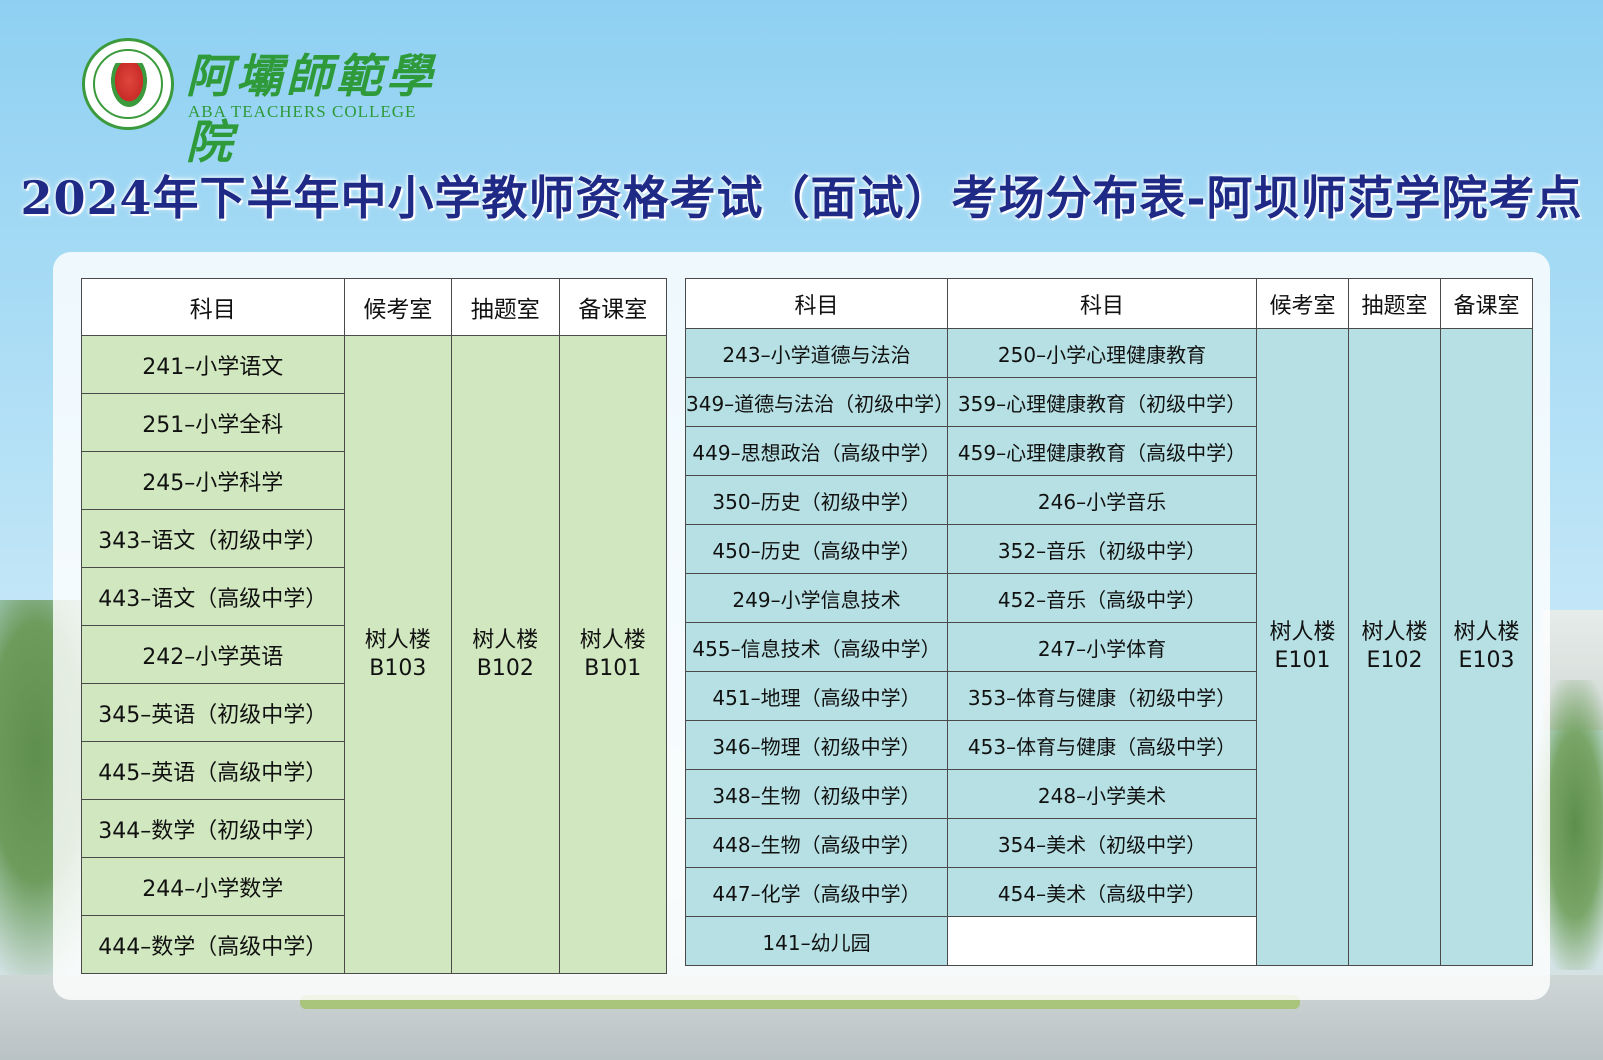 The width and height of the screenshot is (1603, 1060). I want to click on subject-cell: 443–语文（高级中学）, so click(213, 596).